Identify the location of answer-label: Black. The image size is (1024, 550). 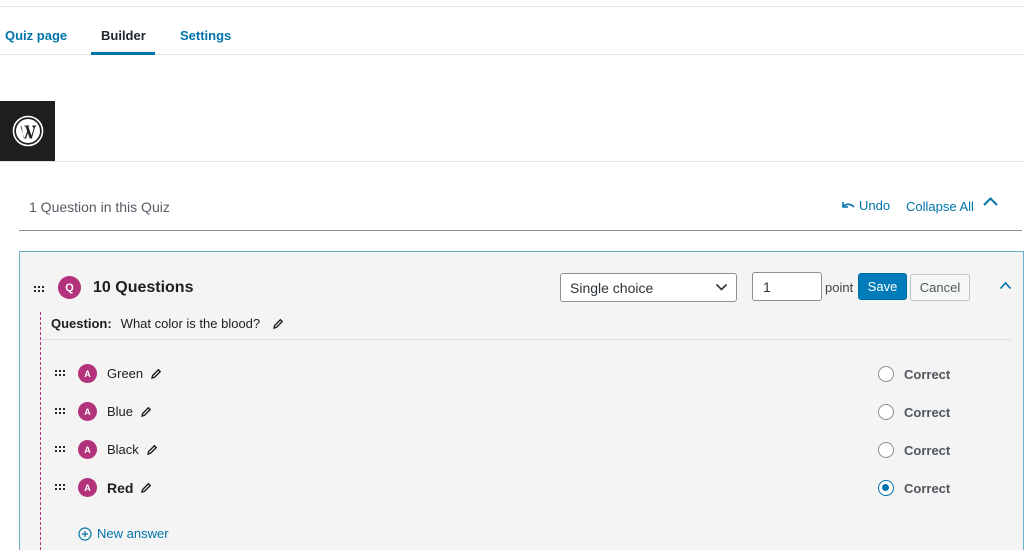
(123, 449).